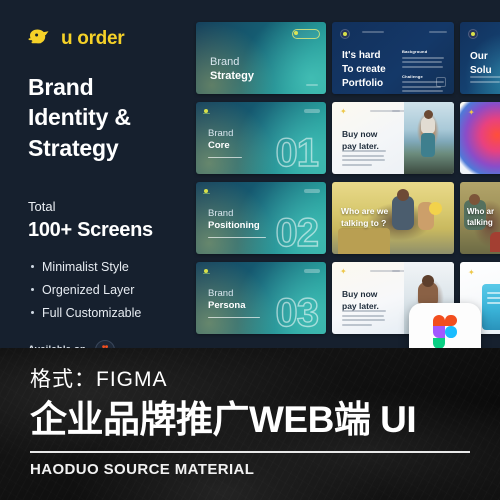 Image resolution: width=500 pixels, height=500 pixels. I want to click on available-on-row: Available on, so click(109, 343).